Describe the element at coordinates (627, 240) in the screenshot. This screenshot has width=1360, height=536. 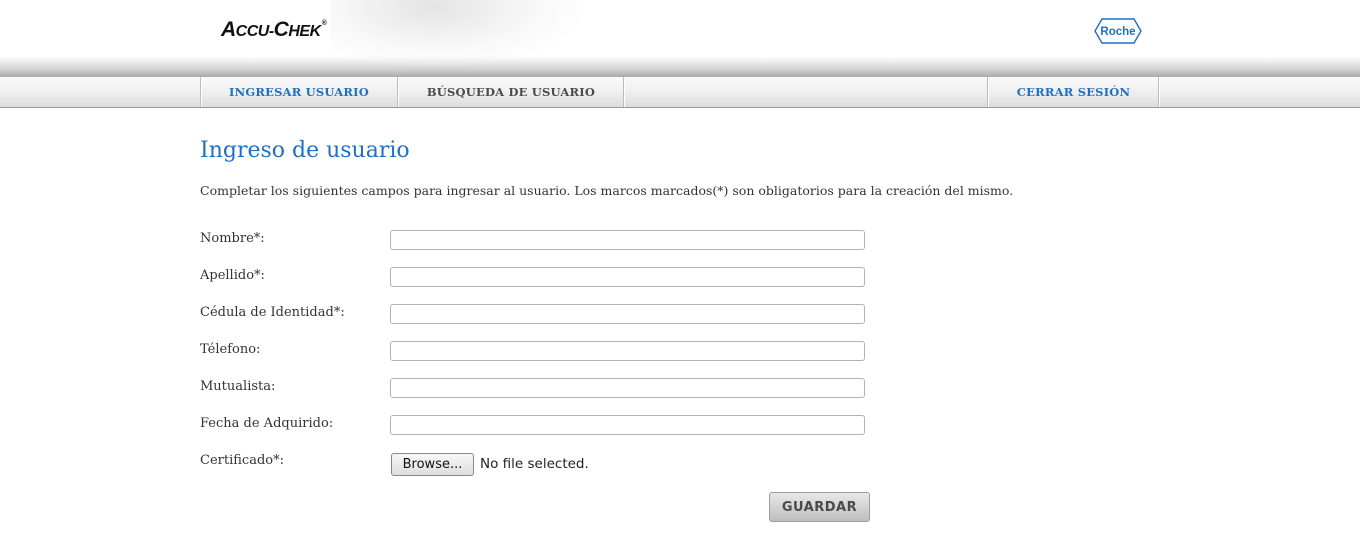
I see `nombre-input` at that location.